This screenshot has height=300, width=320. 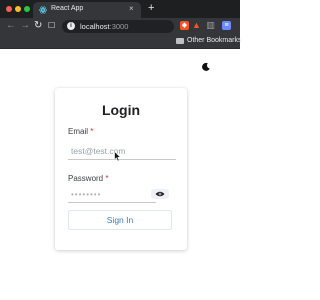 I want to click on mouse-cursor-icon, so click(x=117, y=156).